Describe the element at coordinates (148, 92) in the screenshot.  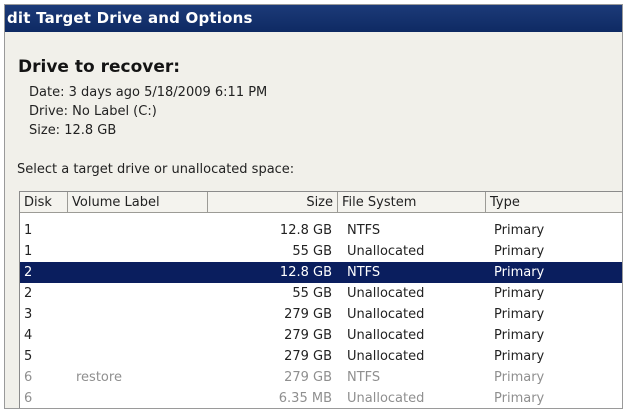
I see `recover-date: Date: 3 days ago 5/18/2009 6:11 PM` at that location.